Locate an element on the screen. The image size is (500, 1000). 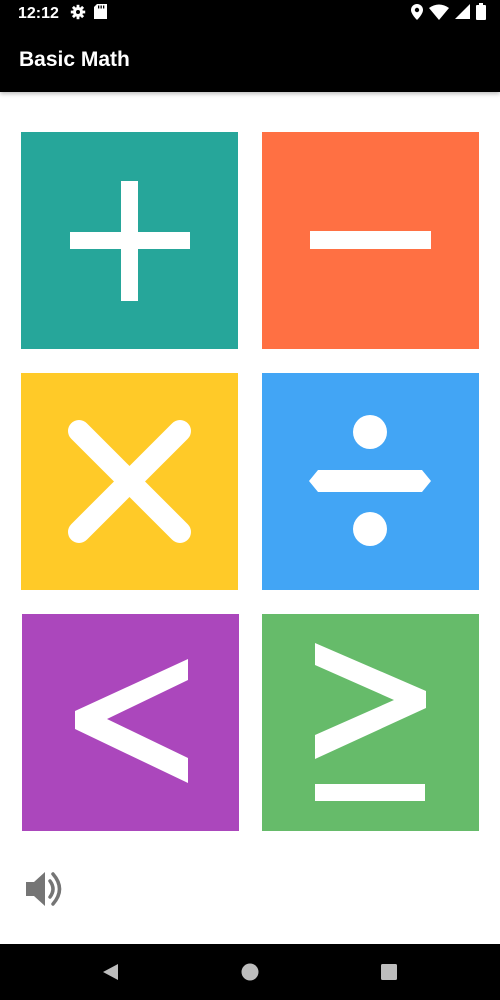
app-bar: Basic Math is located at coordinates (250, 60).